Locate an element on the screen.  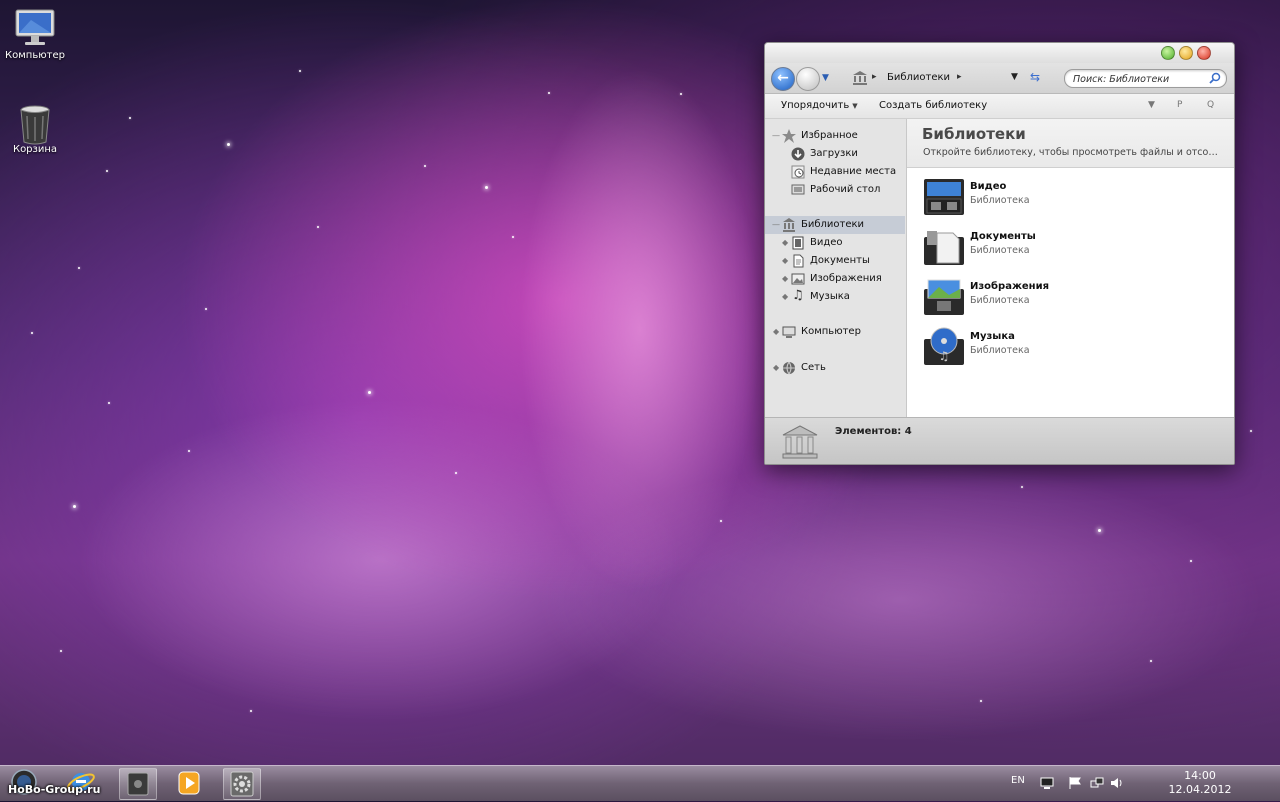
nav-label: Музыка is located at coordinates (830, 296).